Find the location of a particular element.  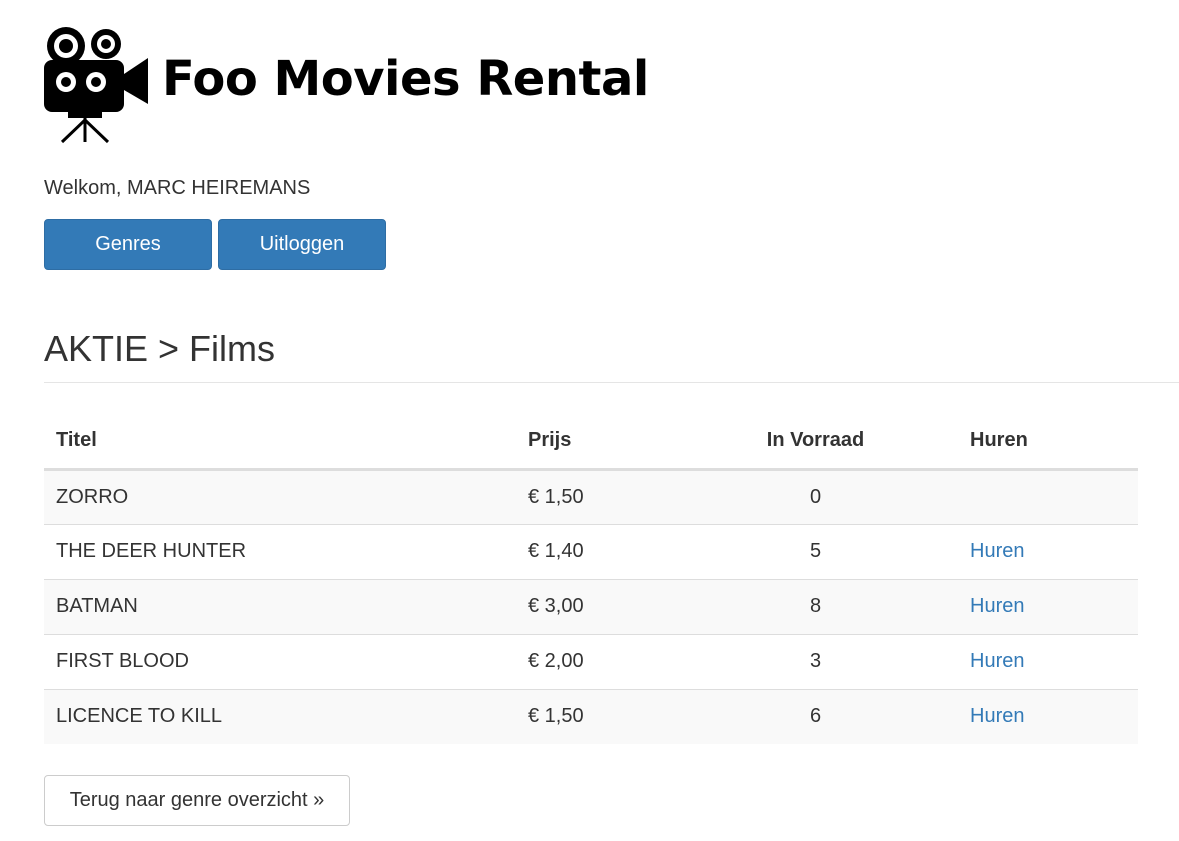

back-to-genres-button: Terug naar genre overzicht » is located at coordinates (197, 800).